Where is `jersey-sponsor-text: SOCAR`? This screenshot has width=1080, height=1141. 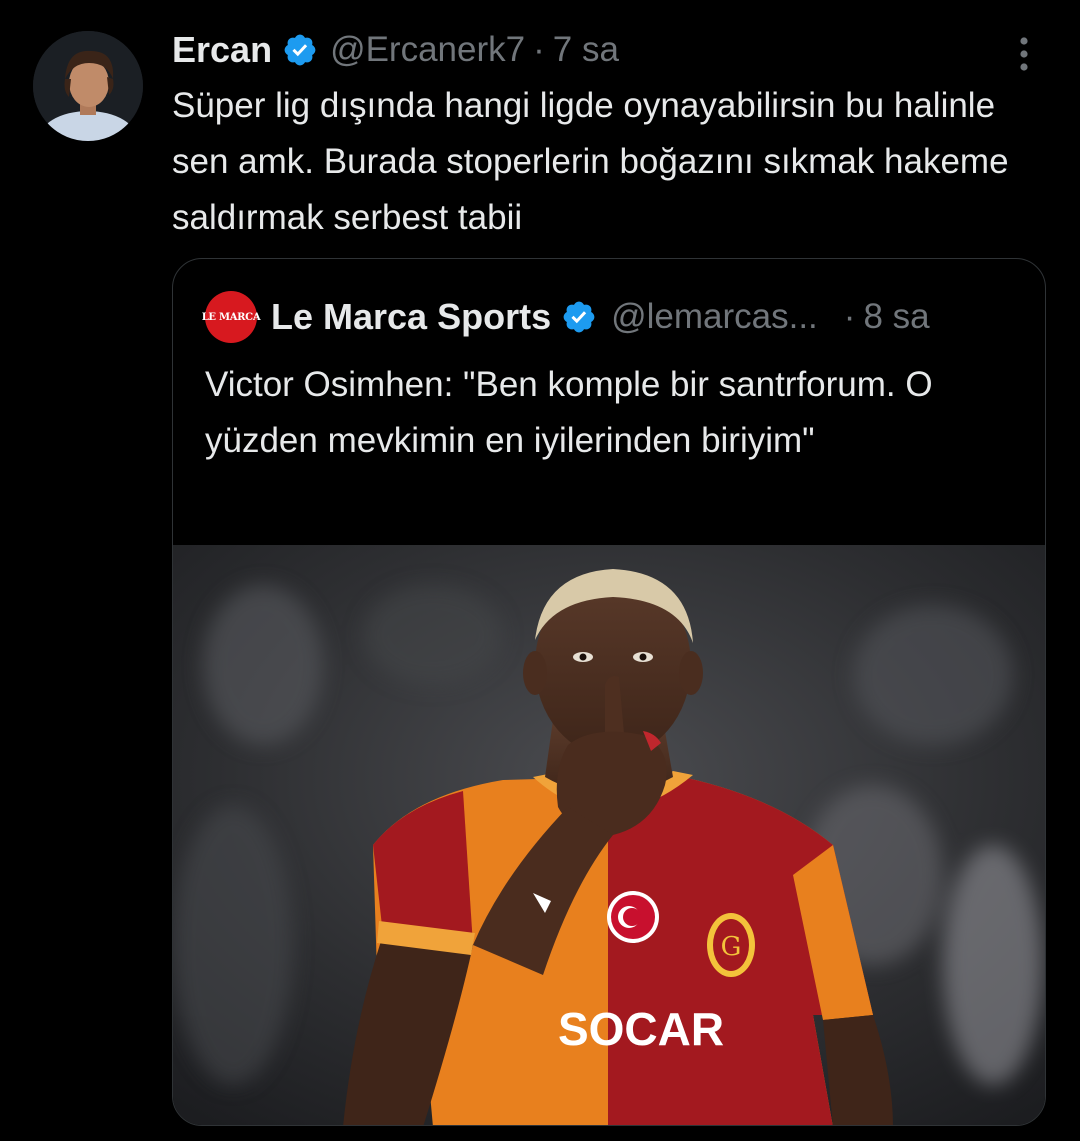 jersey-sponsor-text: SOCAR is located at coordinates (641, 1029).